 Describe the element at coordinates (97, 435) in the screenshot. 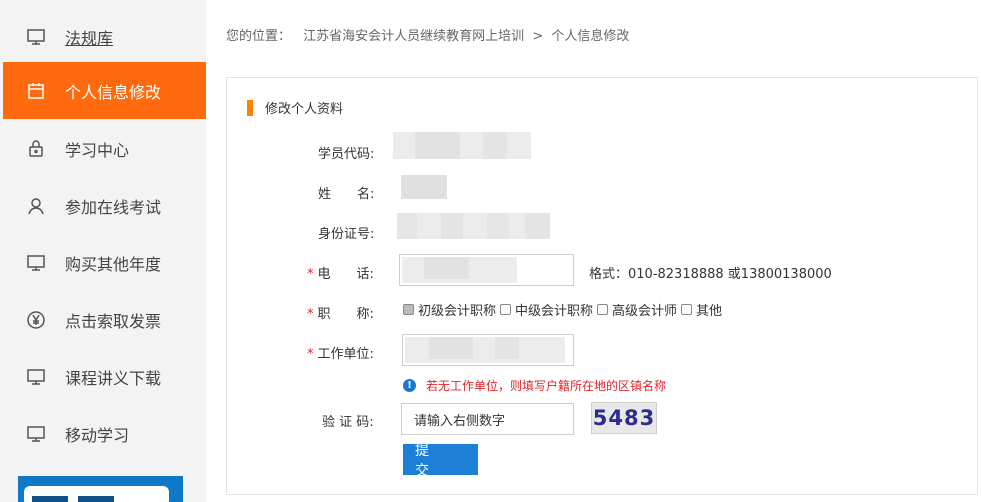

I see `sidebar-item-label: 移动学习` at that location.